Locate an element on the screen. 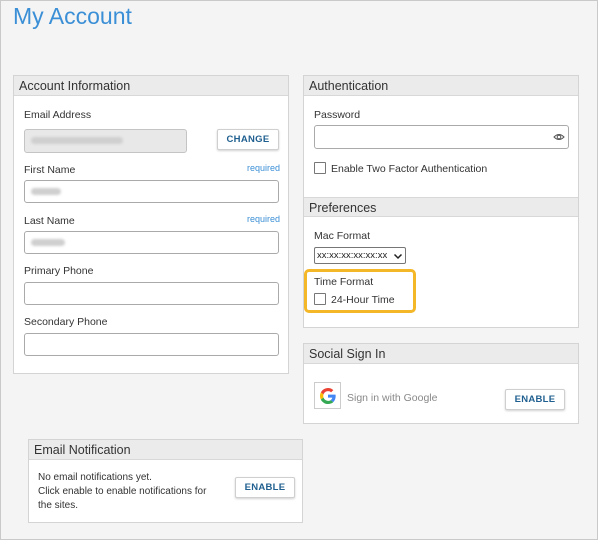 This screenshot has height=540, width=598. mac-format-label: Mac Format is located at coordinates (342, 236).